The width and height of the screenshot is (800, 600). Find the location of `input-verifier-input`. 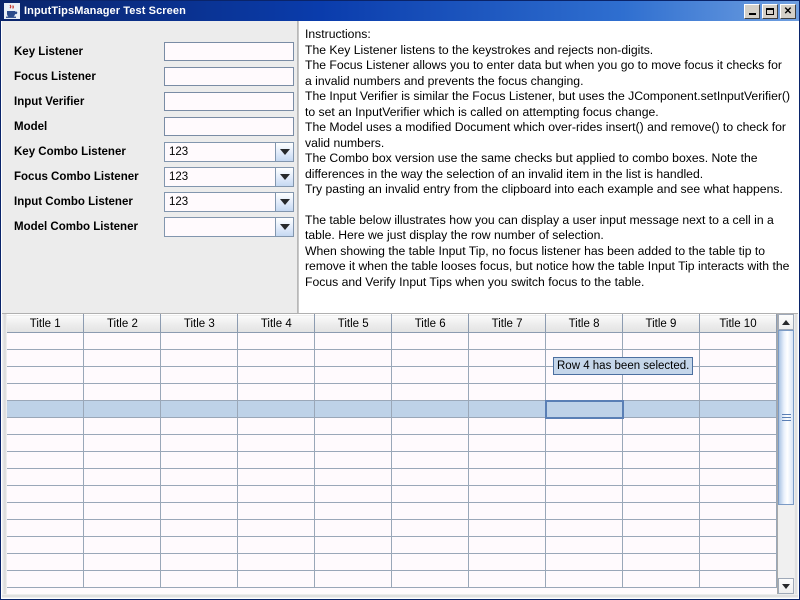

input-verifier-input is located at coordinates (229, 101).